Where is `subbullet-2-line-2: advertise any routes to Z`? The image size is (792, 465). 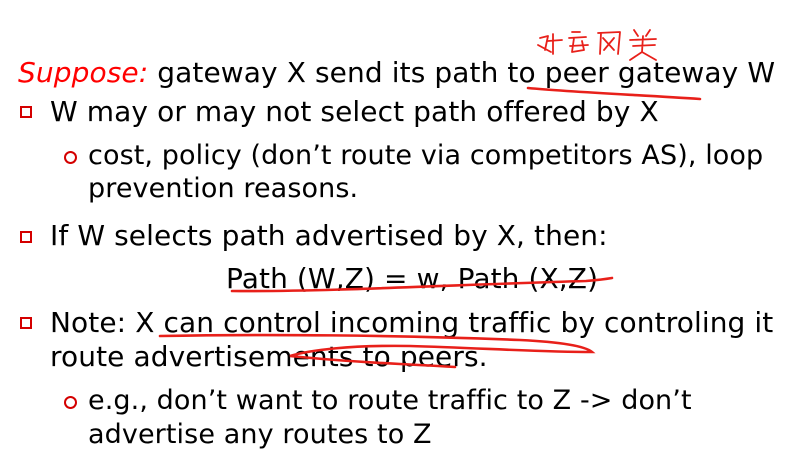 subbullet-2-line-2: advertise any routes to Z is located at coordinates (260, 434).